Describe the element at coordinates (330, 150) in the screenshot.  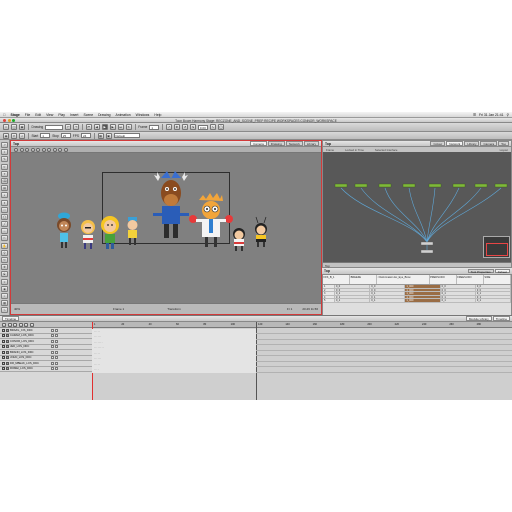
I see `node-sub-frame: Frame` at that location.